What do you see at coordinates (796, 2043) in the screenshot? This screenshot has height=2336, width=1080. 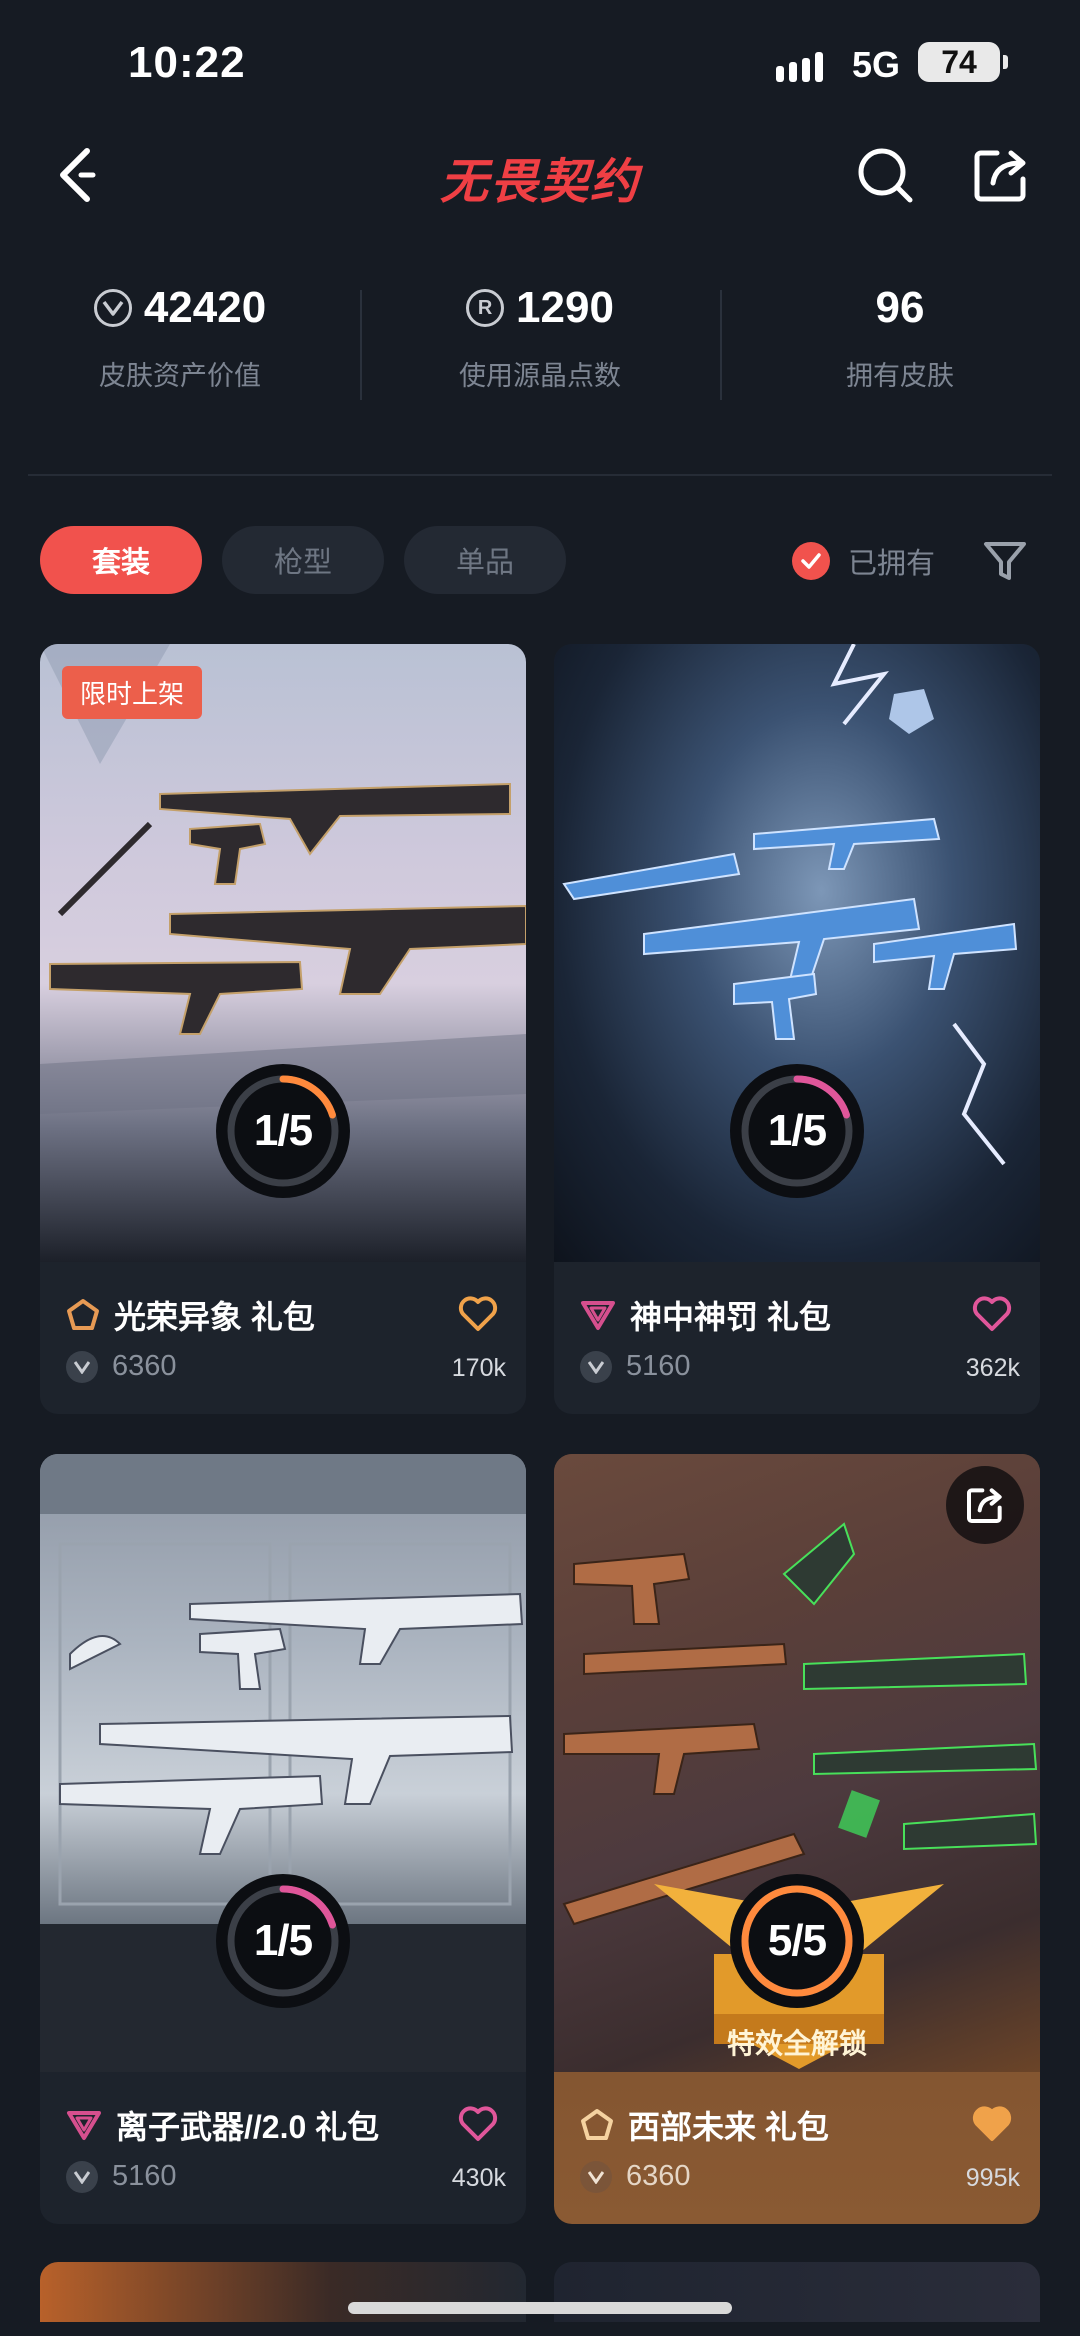 I see `unlock-label: 特效全解锁` at bounding box center [796, 2043].